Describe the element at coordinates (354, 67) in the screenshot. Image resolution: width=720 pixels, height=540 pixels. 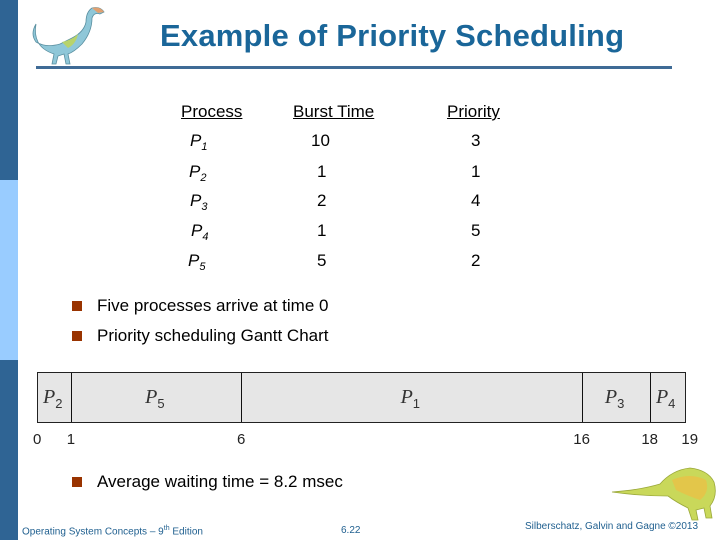
I see `title-underline` at that location.